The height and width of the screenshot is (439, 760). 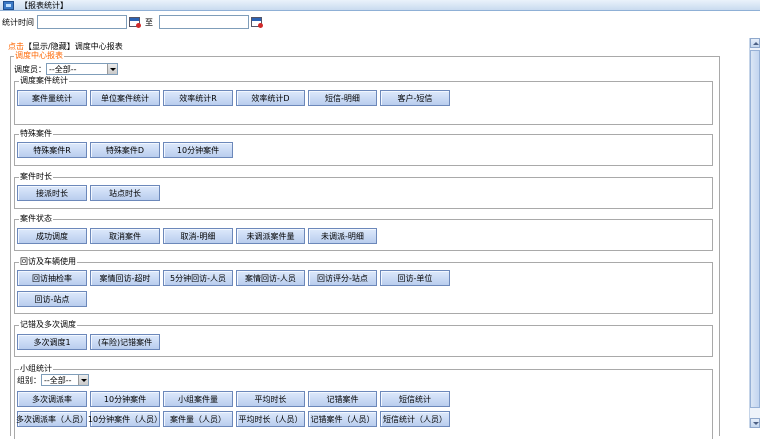 I want to click on time-filter-row: 统计时间 至, so click(x=133, y=22).